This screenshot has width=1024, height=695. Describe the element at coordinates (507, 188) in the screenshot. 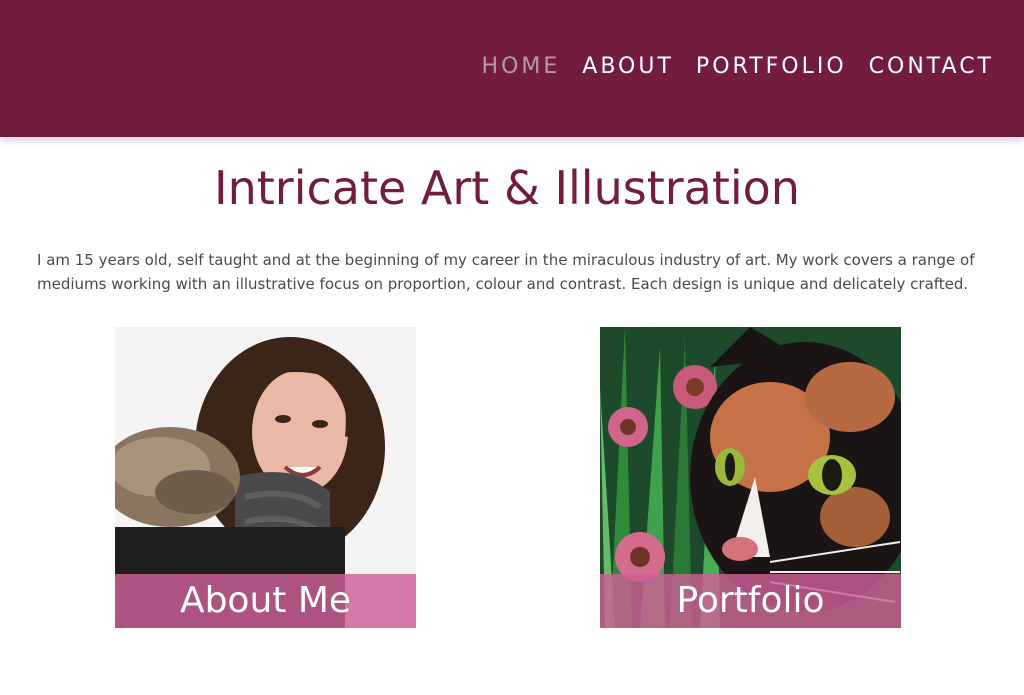

I see `page-title: Intricate Art & Illustration` at that location.